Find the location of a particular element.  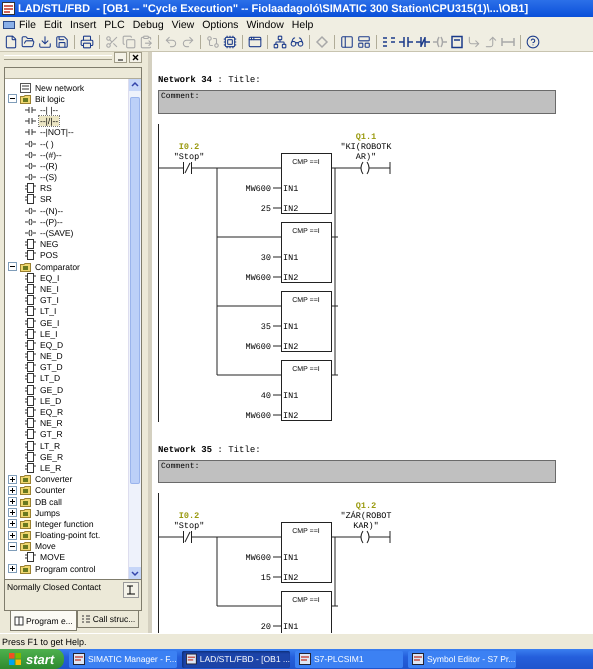

tree-item: DB call is located at coordinates (48, 501).